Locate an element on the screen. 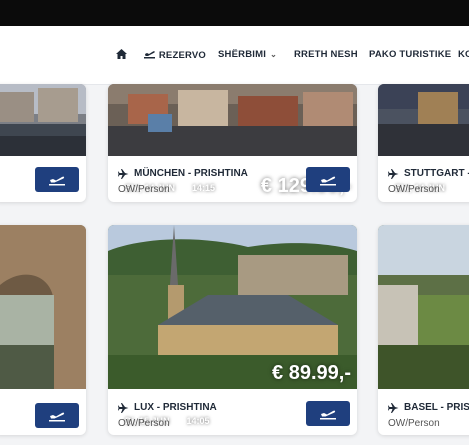  flight-card-stuttgart: Sht, 14 JUN STUTTGART - OW/Person is located at coordinates (423, 143).